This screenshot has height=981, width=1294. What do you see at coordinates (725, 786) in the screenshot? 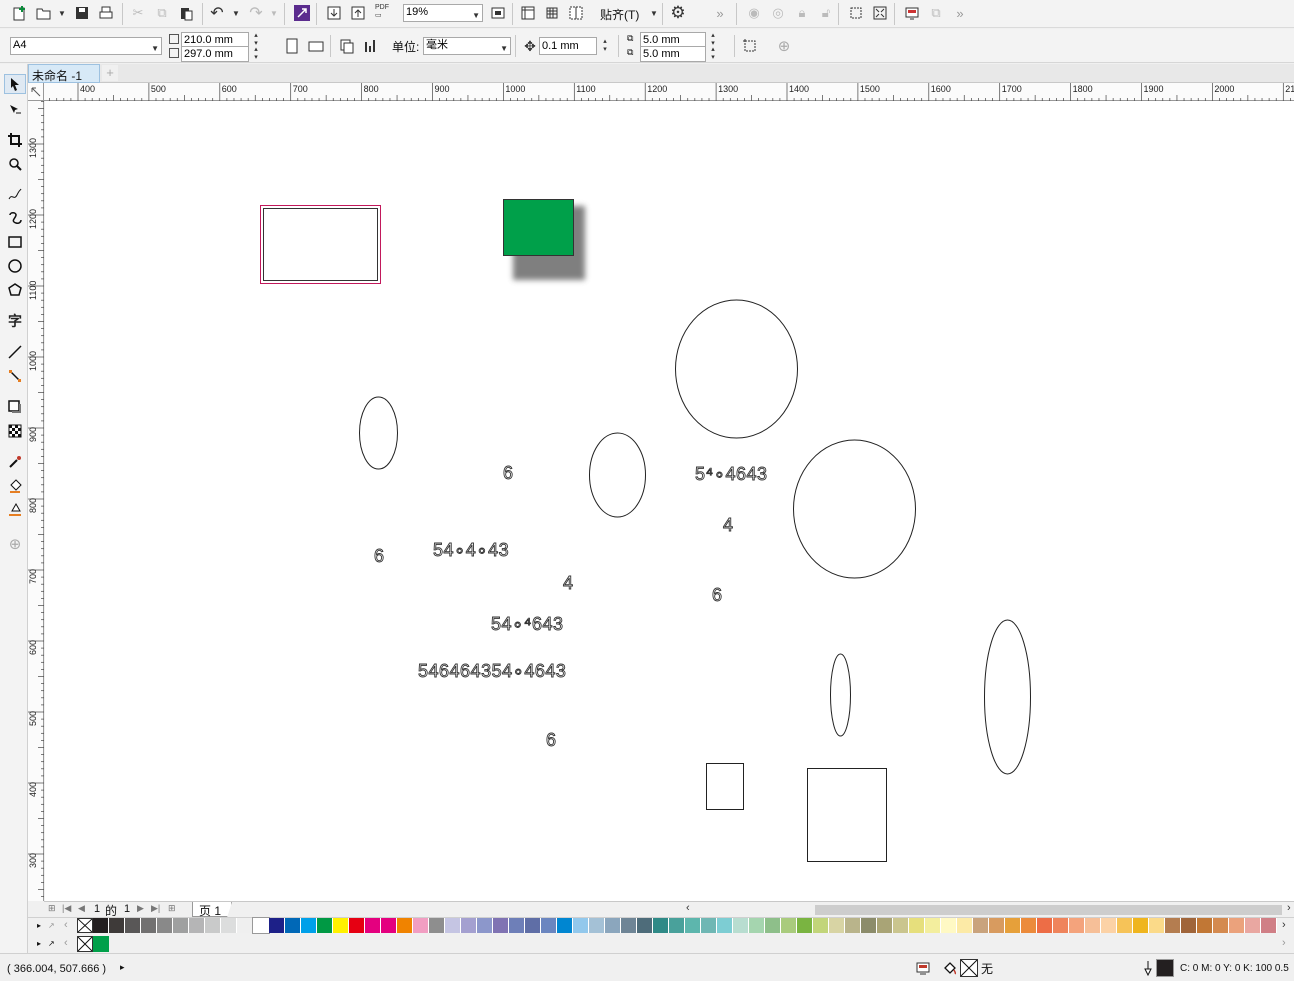
I see `rectangle-small` at bounding box center [725, 786].